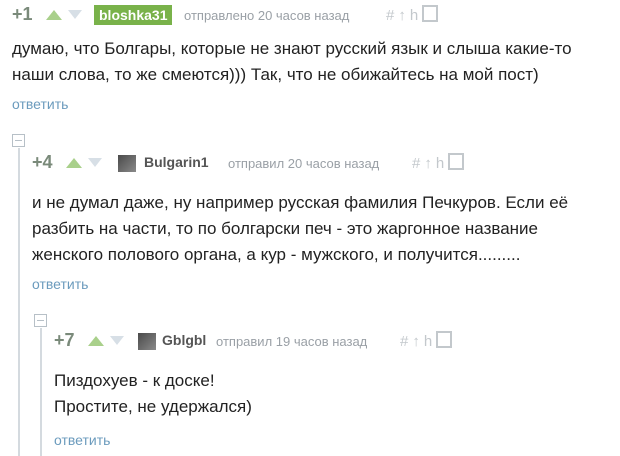 This screenshot has width=620, height=456. Describe the element at coordinates (134, 380) in the screenshot. I see `comment-text-line: Пиздохуев - к доске!` at that location.